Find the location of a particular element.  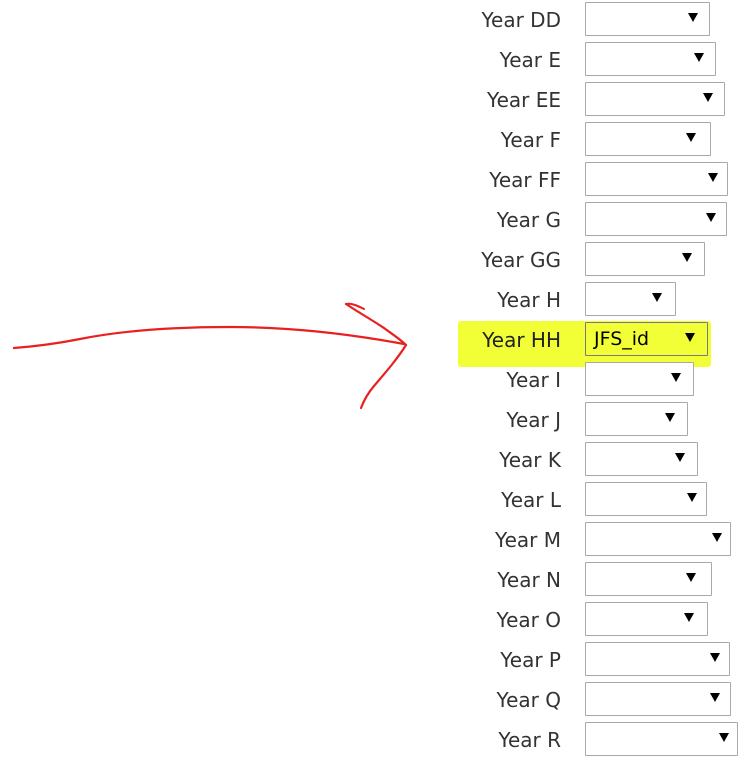

year-row: Year J is located at coordinates (369, 420).